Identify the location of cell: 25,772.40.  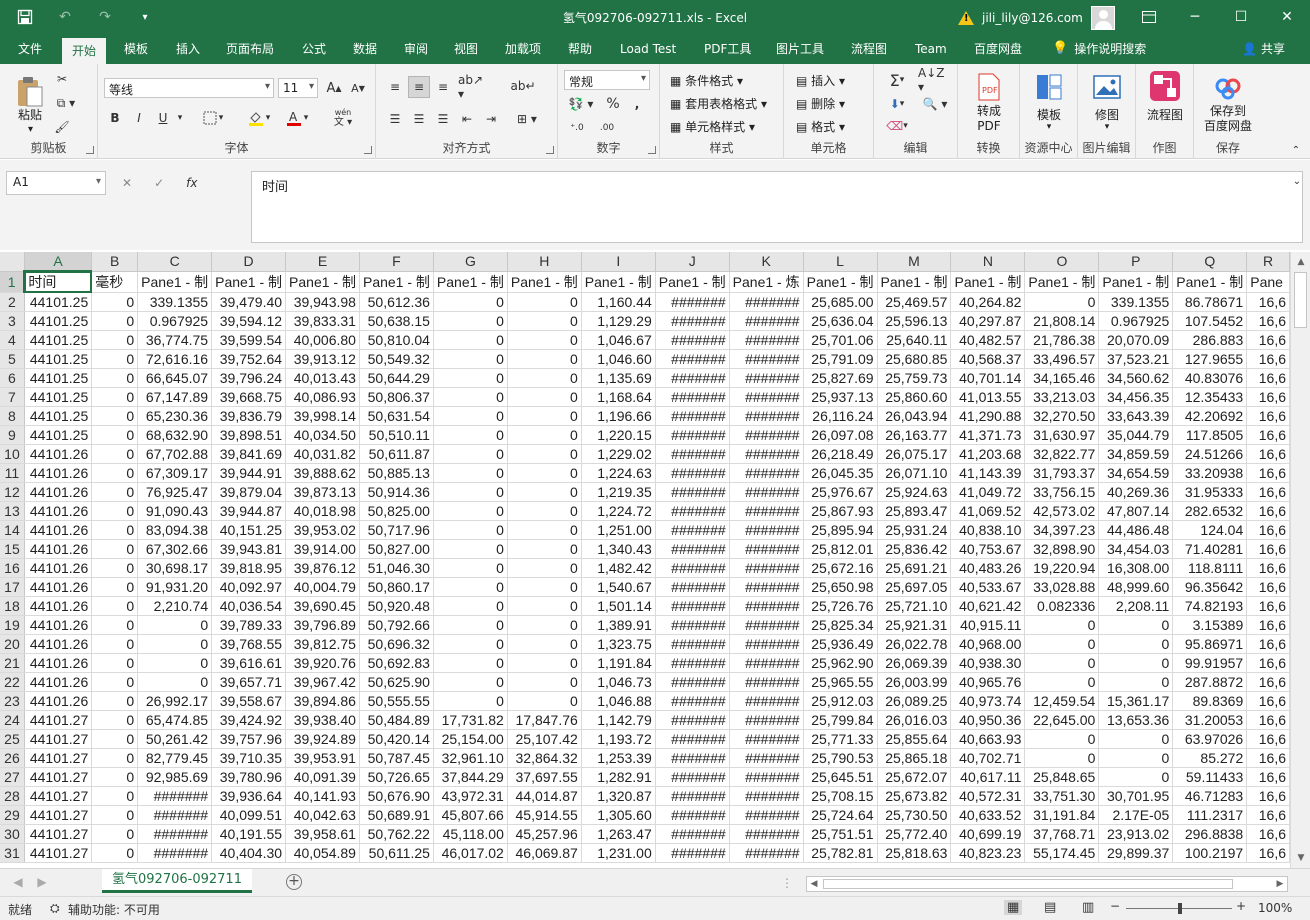
(914, 834).